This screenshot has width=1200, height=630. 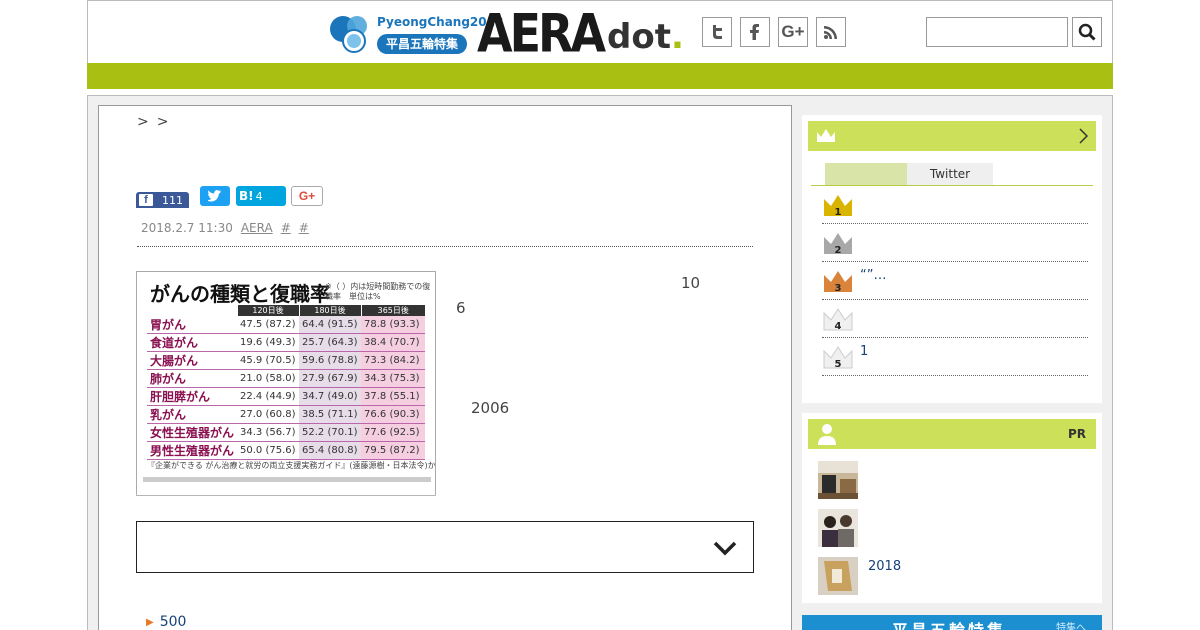 I want to click on table-cell: 34.7 (49.0), so click(x=330, y=396).